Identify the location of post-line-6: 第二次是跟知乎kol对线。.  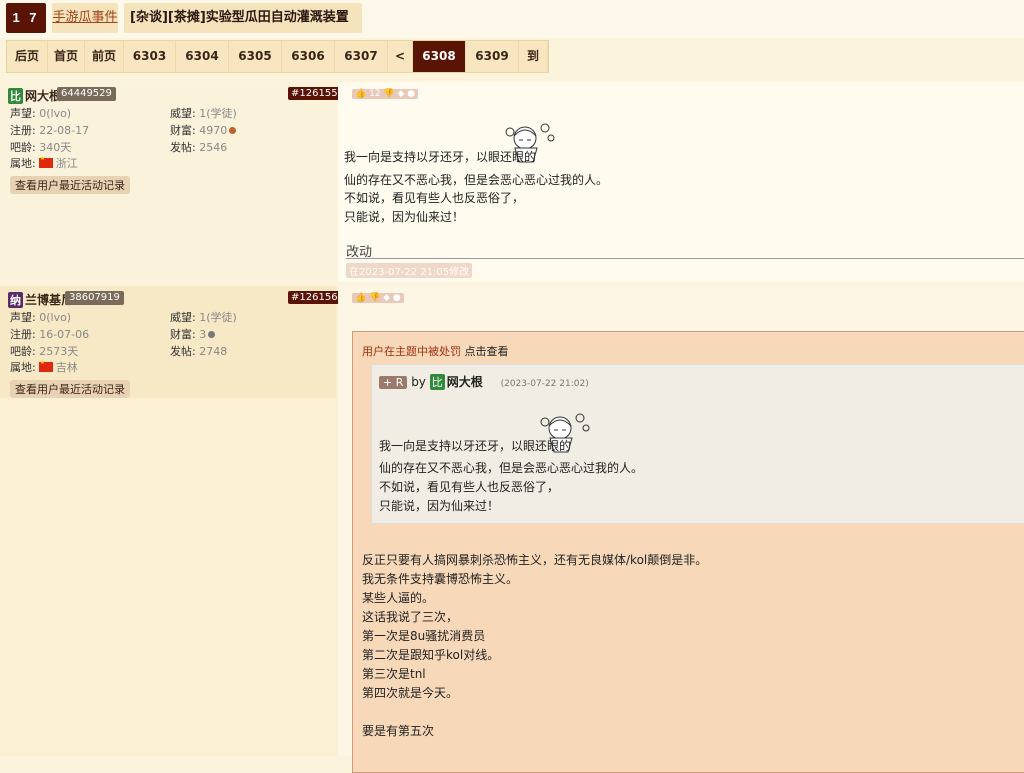
(431, 655).